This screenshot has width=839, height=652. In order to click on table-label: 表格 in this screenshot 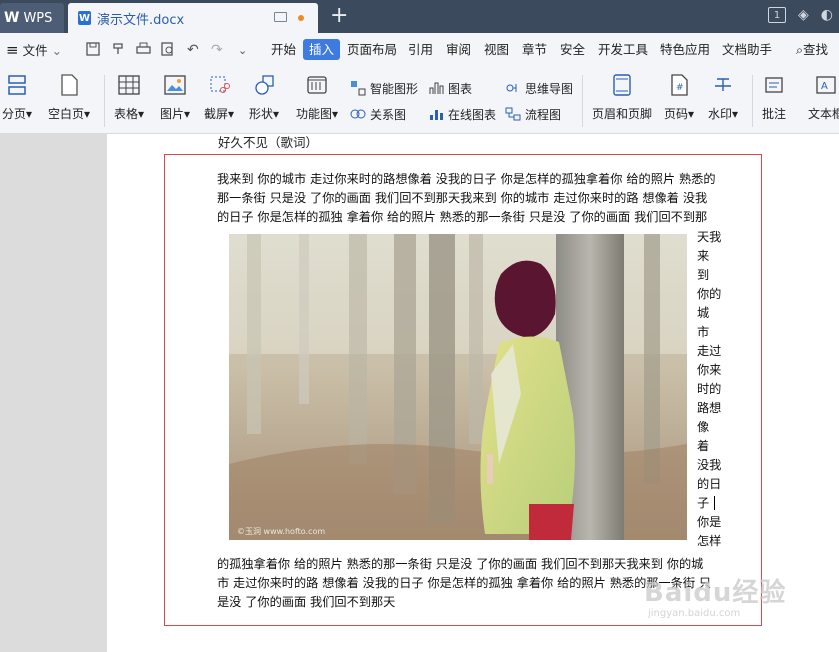, I will do `click(126, 114)`.